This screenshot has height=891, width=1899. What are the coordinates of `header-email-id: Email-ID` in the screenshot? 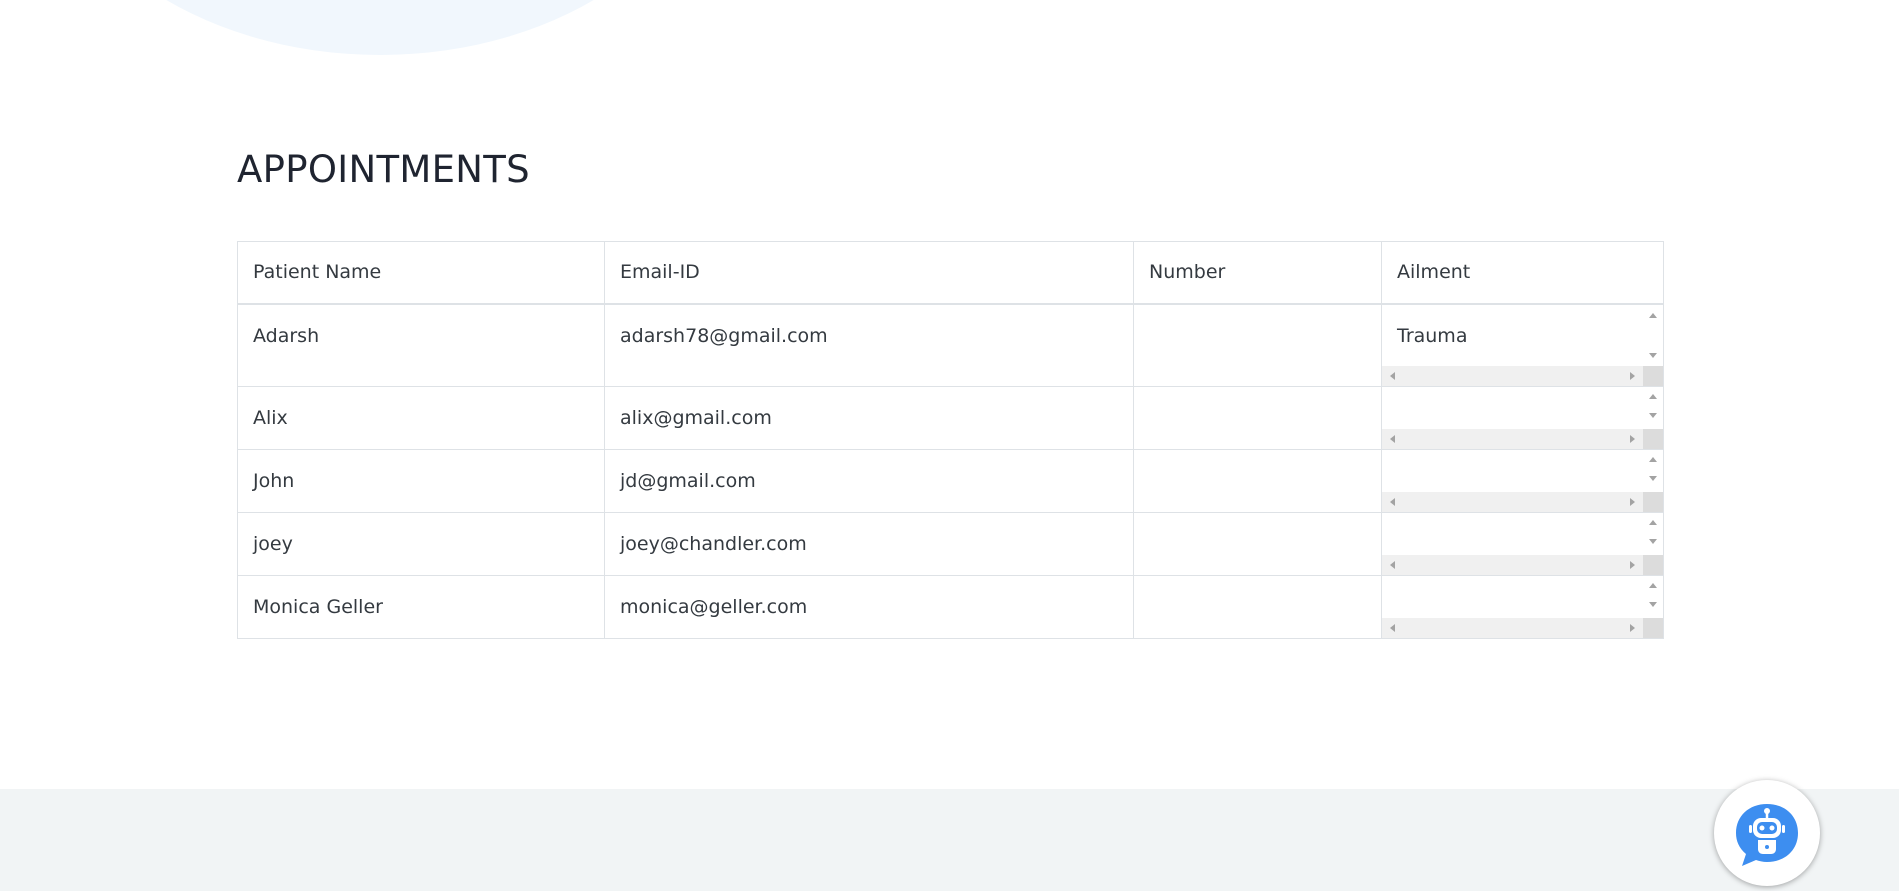 It's located at (869, 273).